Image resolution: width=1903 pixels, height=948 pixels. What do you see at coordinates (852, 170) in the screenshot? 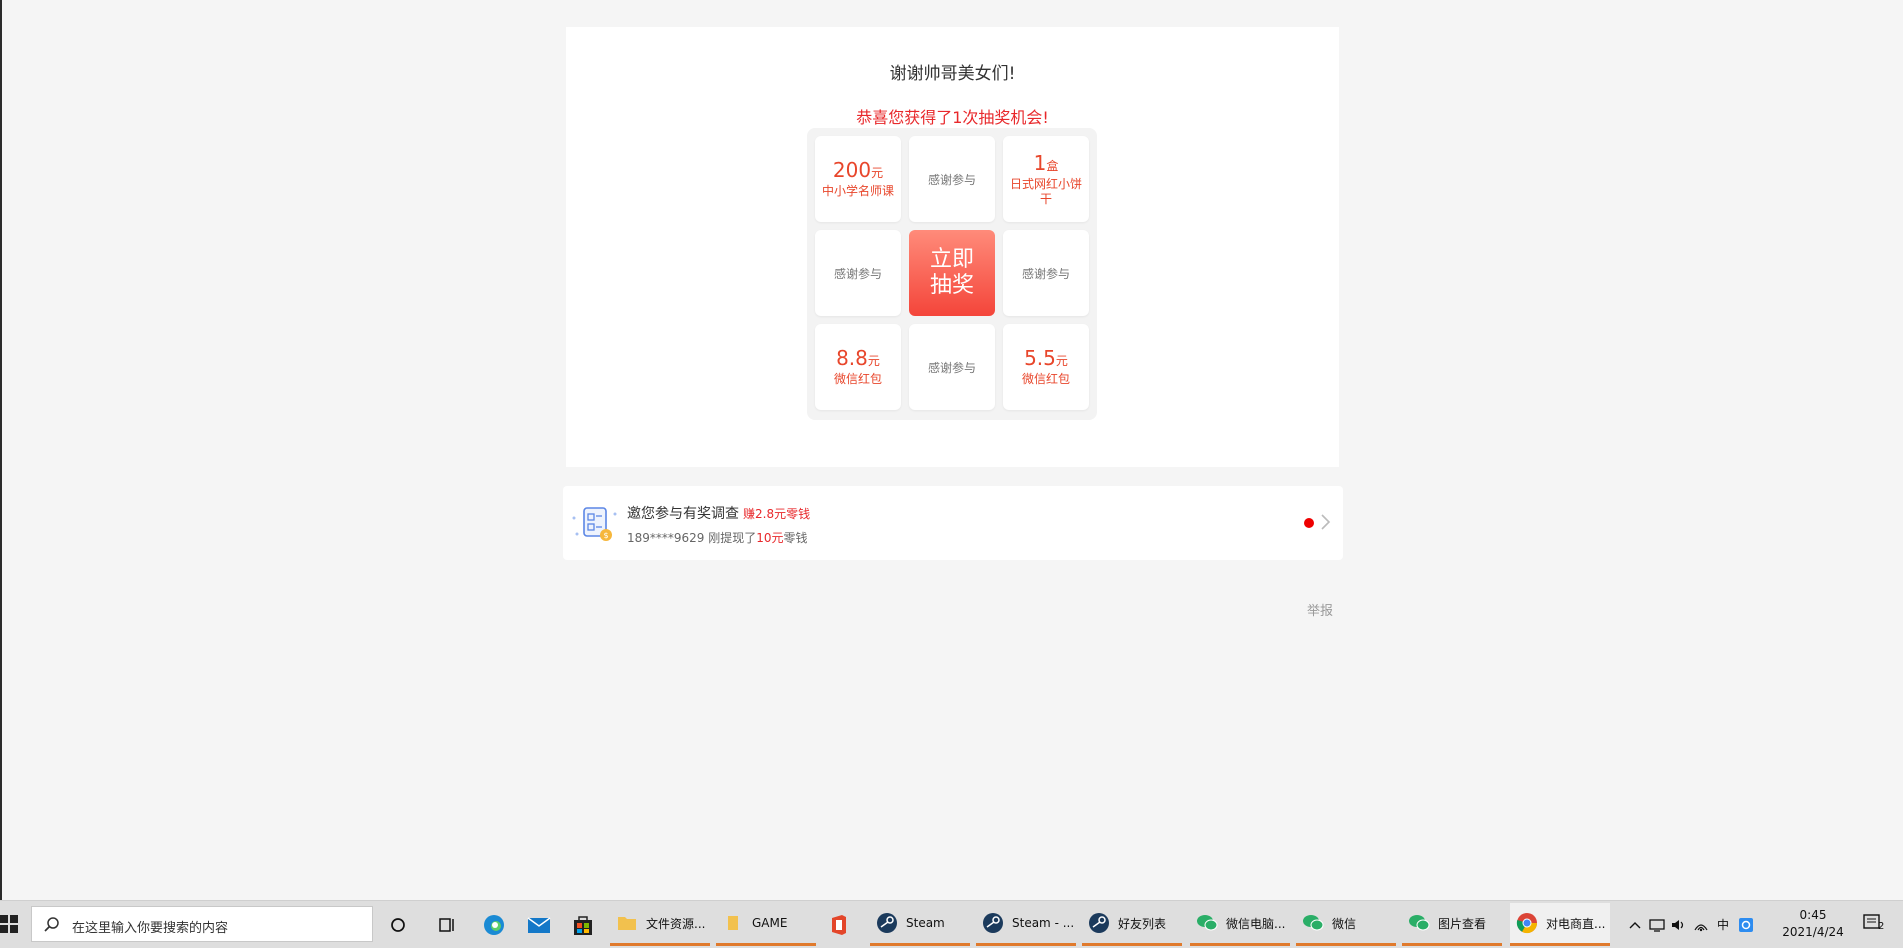
I see `prize-amount: 200` at bounding box center [852, 170].